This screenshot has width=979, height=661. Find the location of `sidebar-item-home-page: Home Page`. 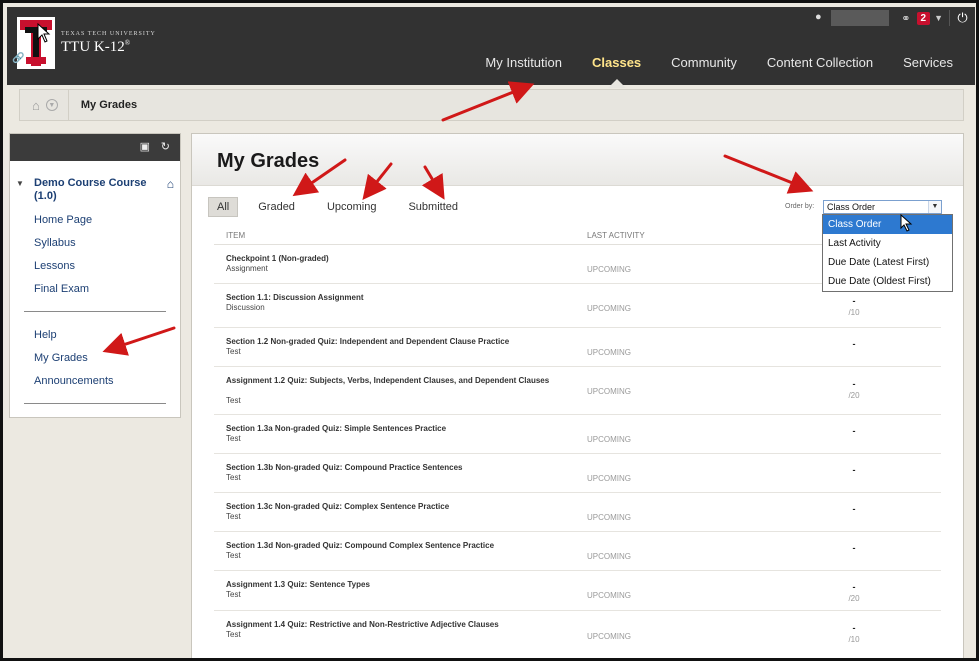

sidebar-item-home-page: Home Page is located at coordinates (95, 220).